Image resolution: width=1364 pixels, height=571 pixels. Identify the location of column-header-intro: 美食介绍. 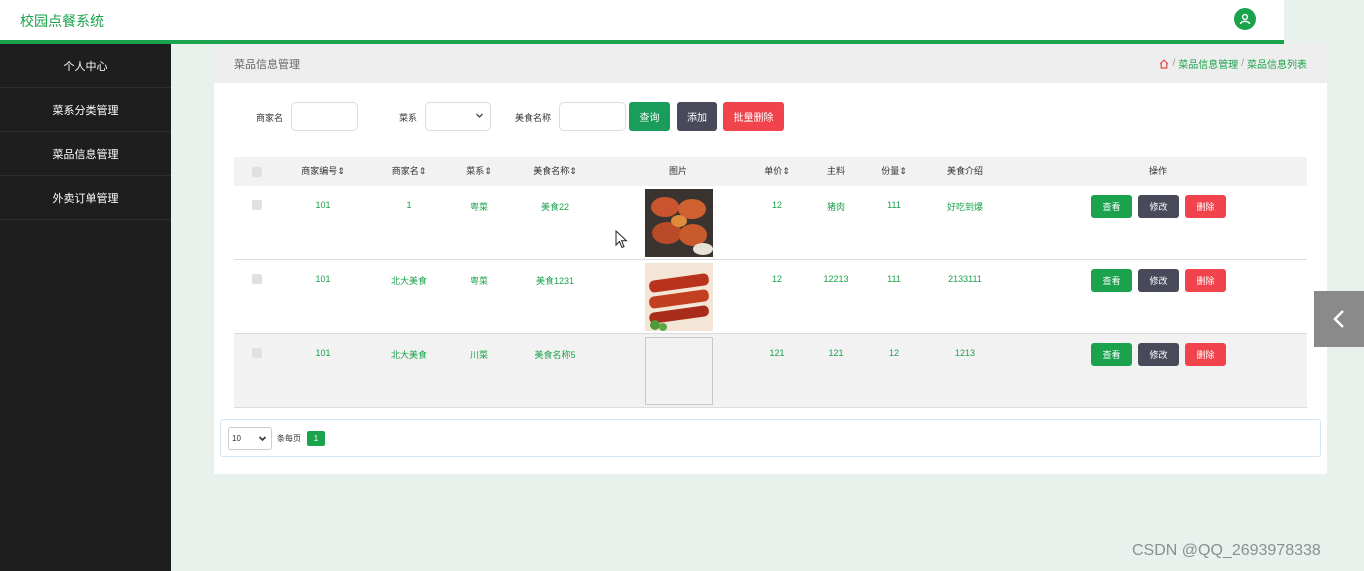
(965, 171).